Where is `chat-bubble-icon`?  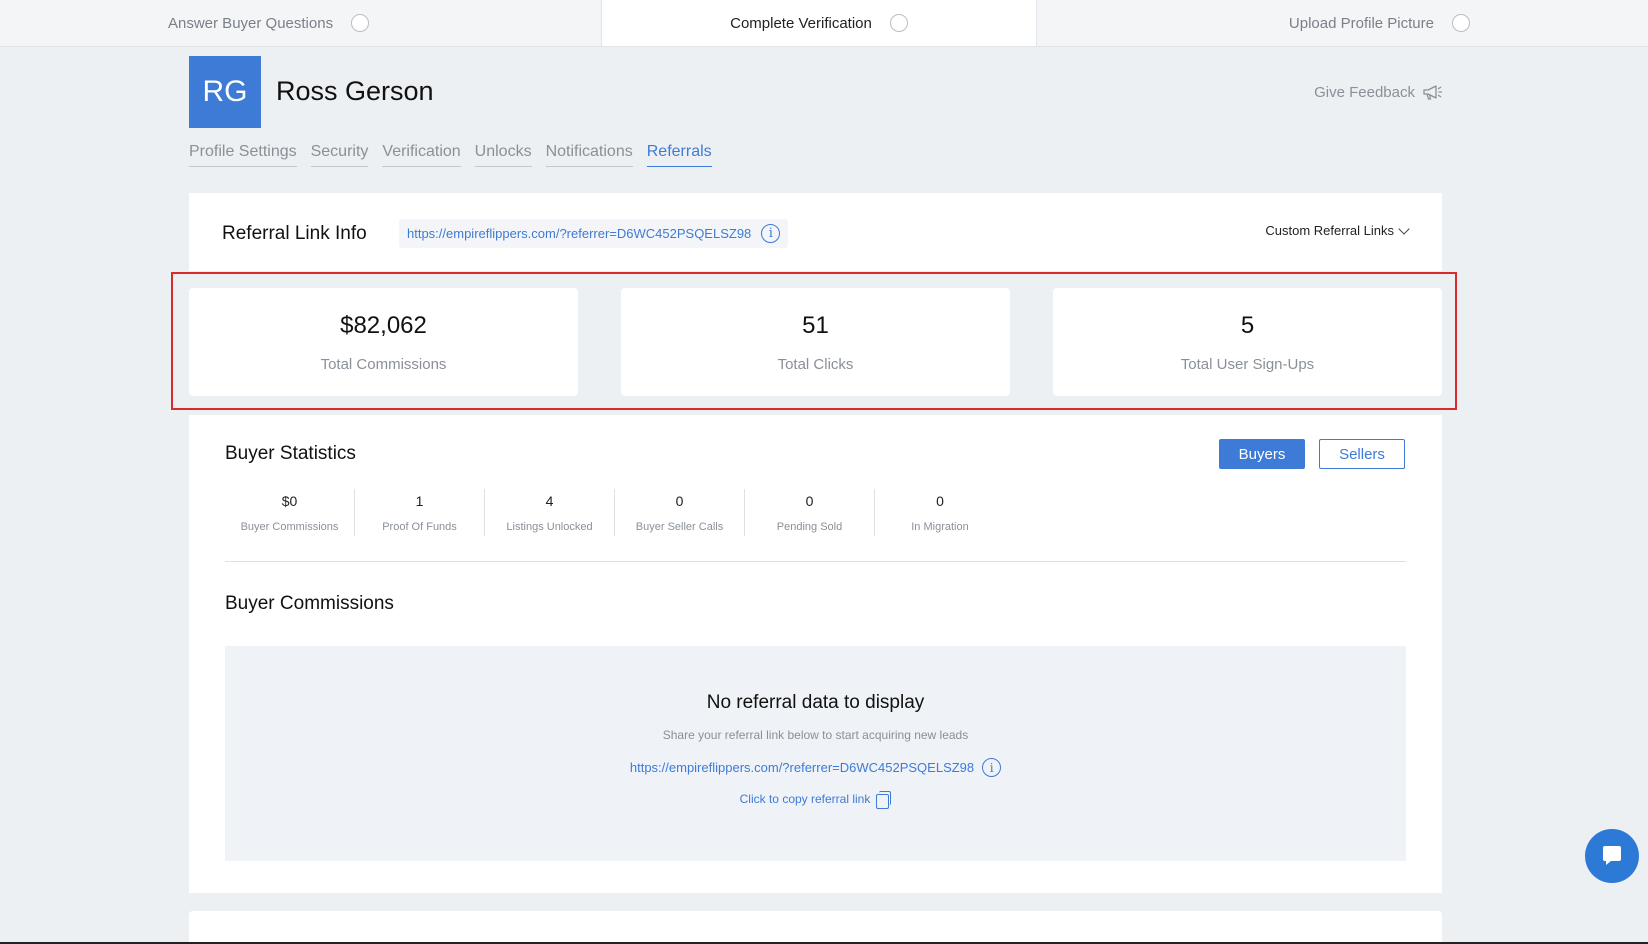
chat-bubble-icon is located at coordinates (1612, 855).